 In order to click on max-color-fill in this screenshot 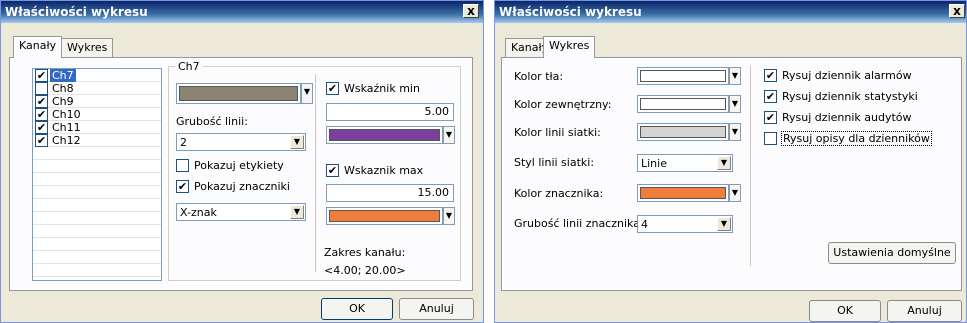, I will do `click(384, 216)`.